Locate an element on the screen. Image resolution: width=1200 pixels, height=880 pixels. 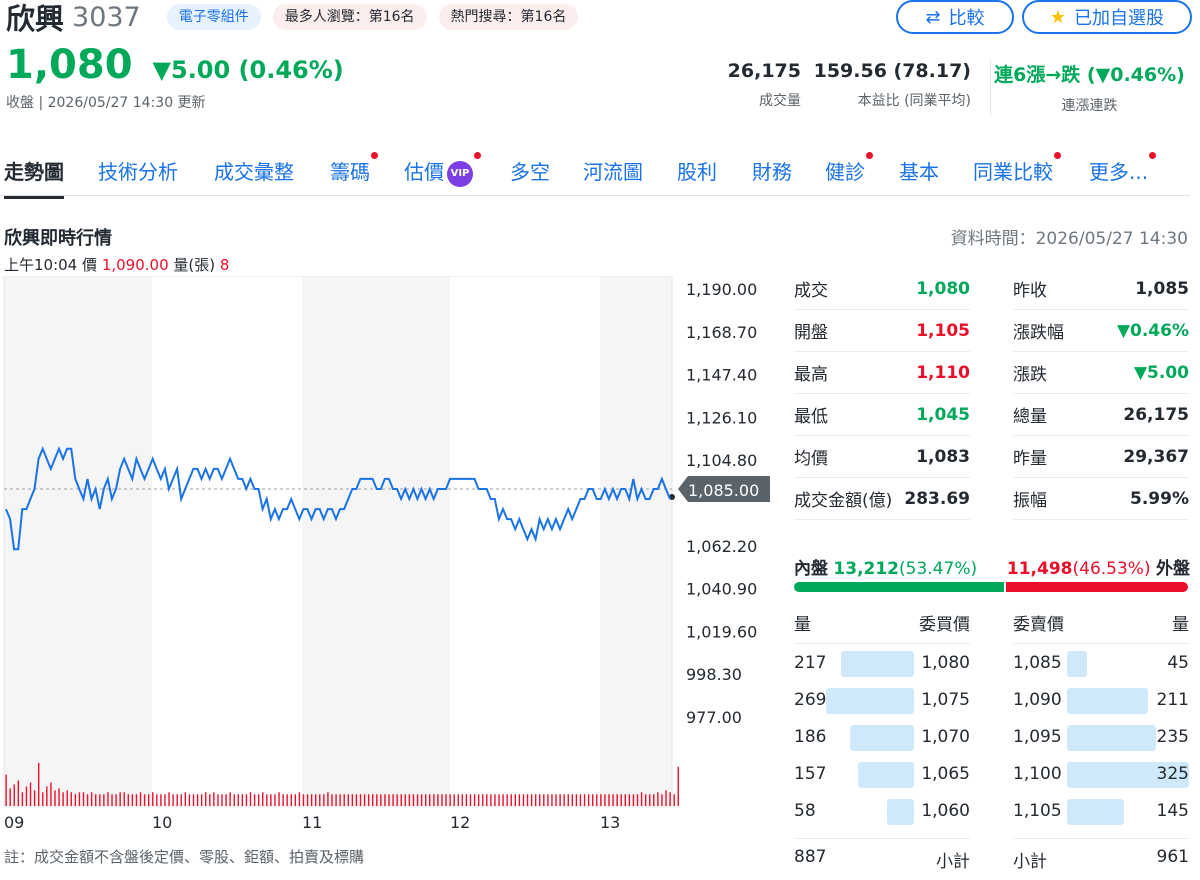
tab-2: 成交彙整 is located at coordinates (254, 170).